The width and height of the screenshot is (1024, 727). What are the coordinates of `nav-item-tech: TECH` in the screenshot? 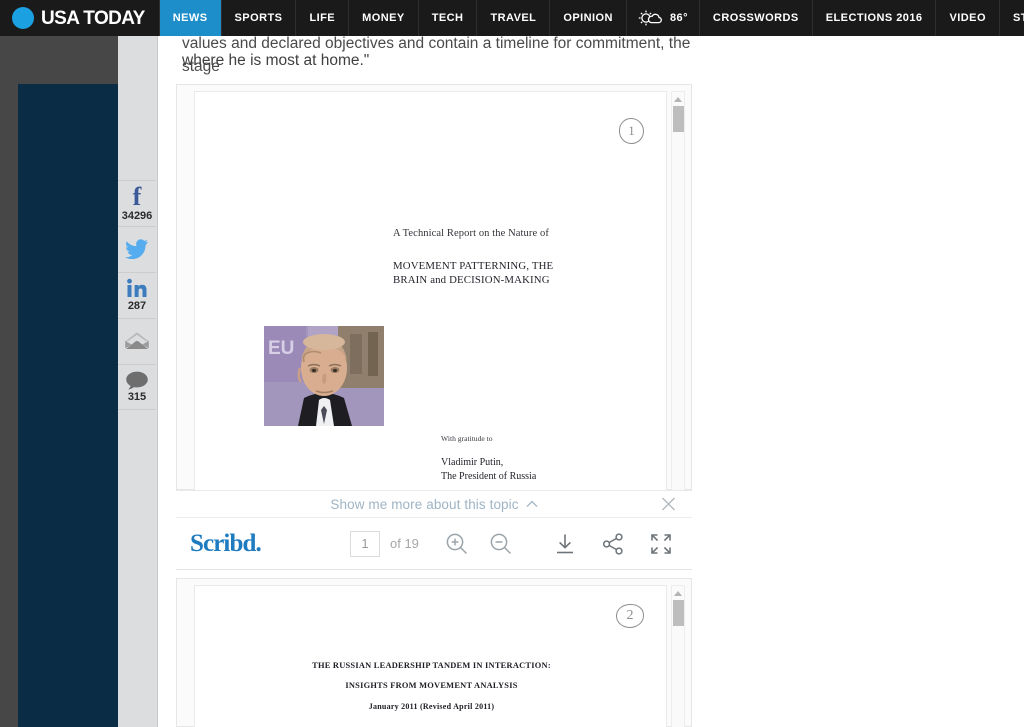 It's located at (448, 18).